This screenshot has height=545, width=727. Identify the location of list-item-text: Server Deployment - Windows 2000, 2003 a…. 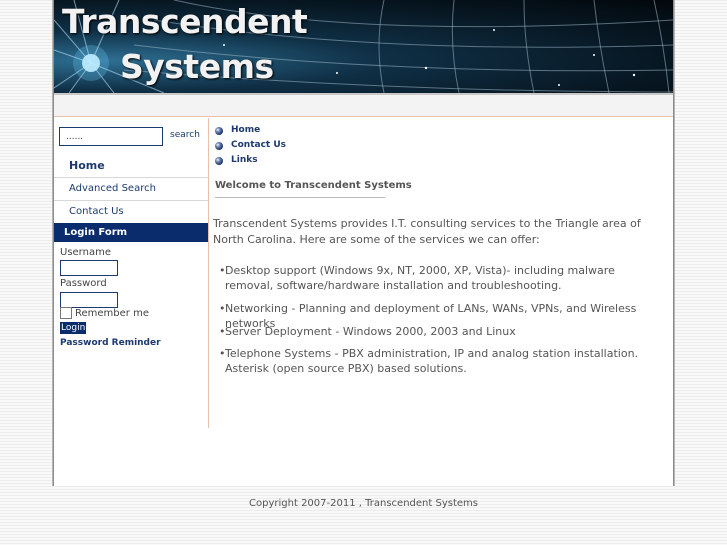
(370, 331).